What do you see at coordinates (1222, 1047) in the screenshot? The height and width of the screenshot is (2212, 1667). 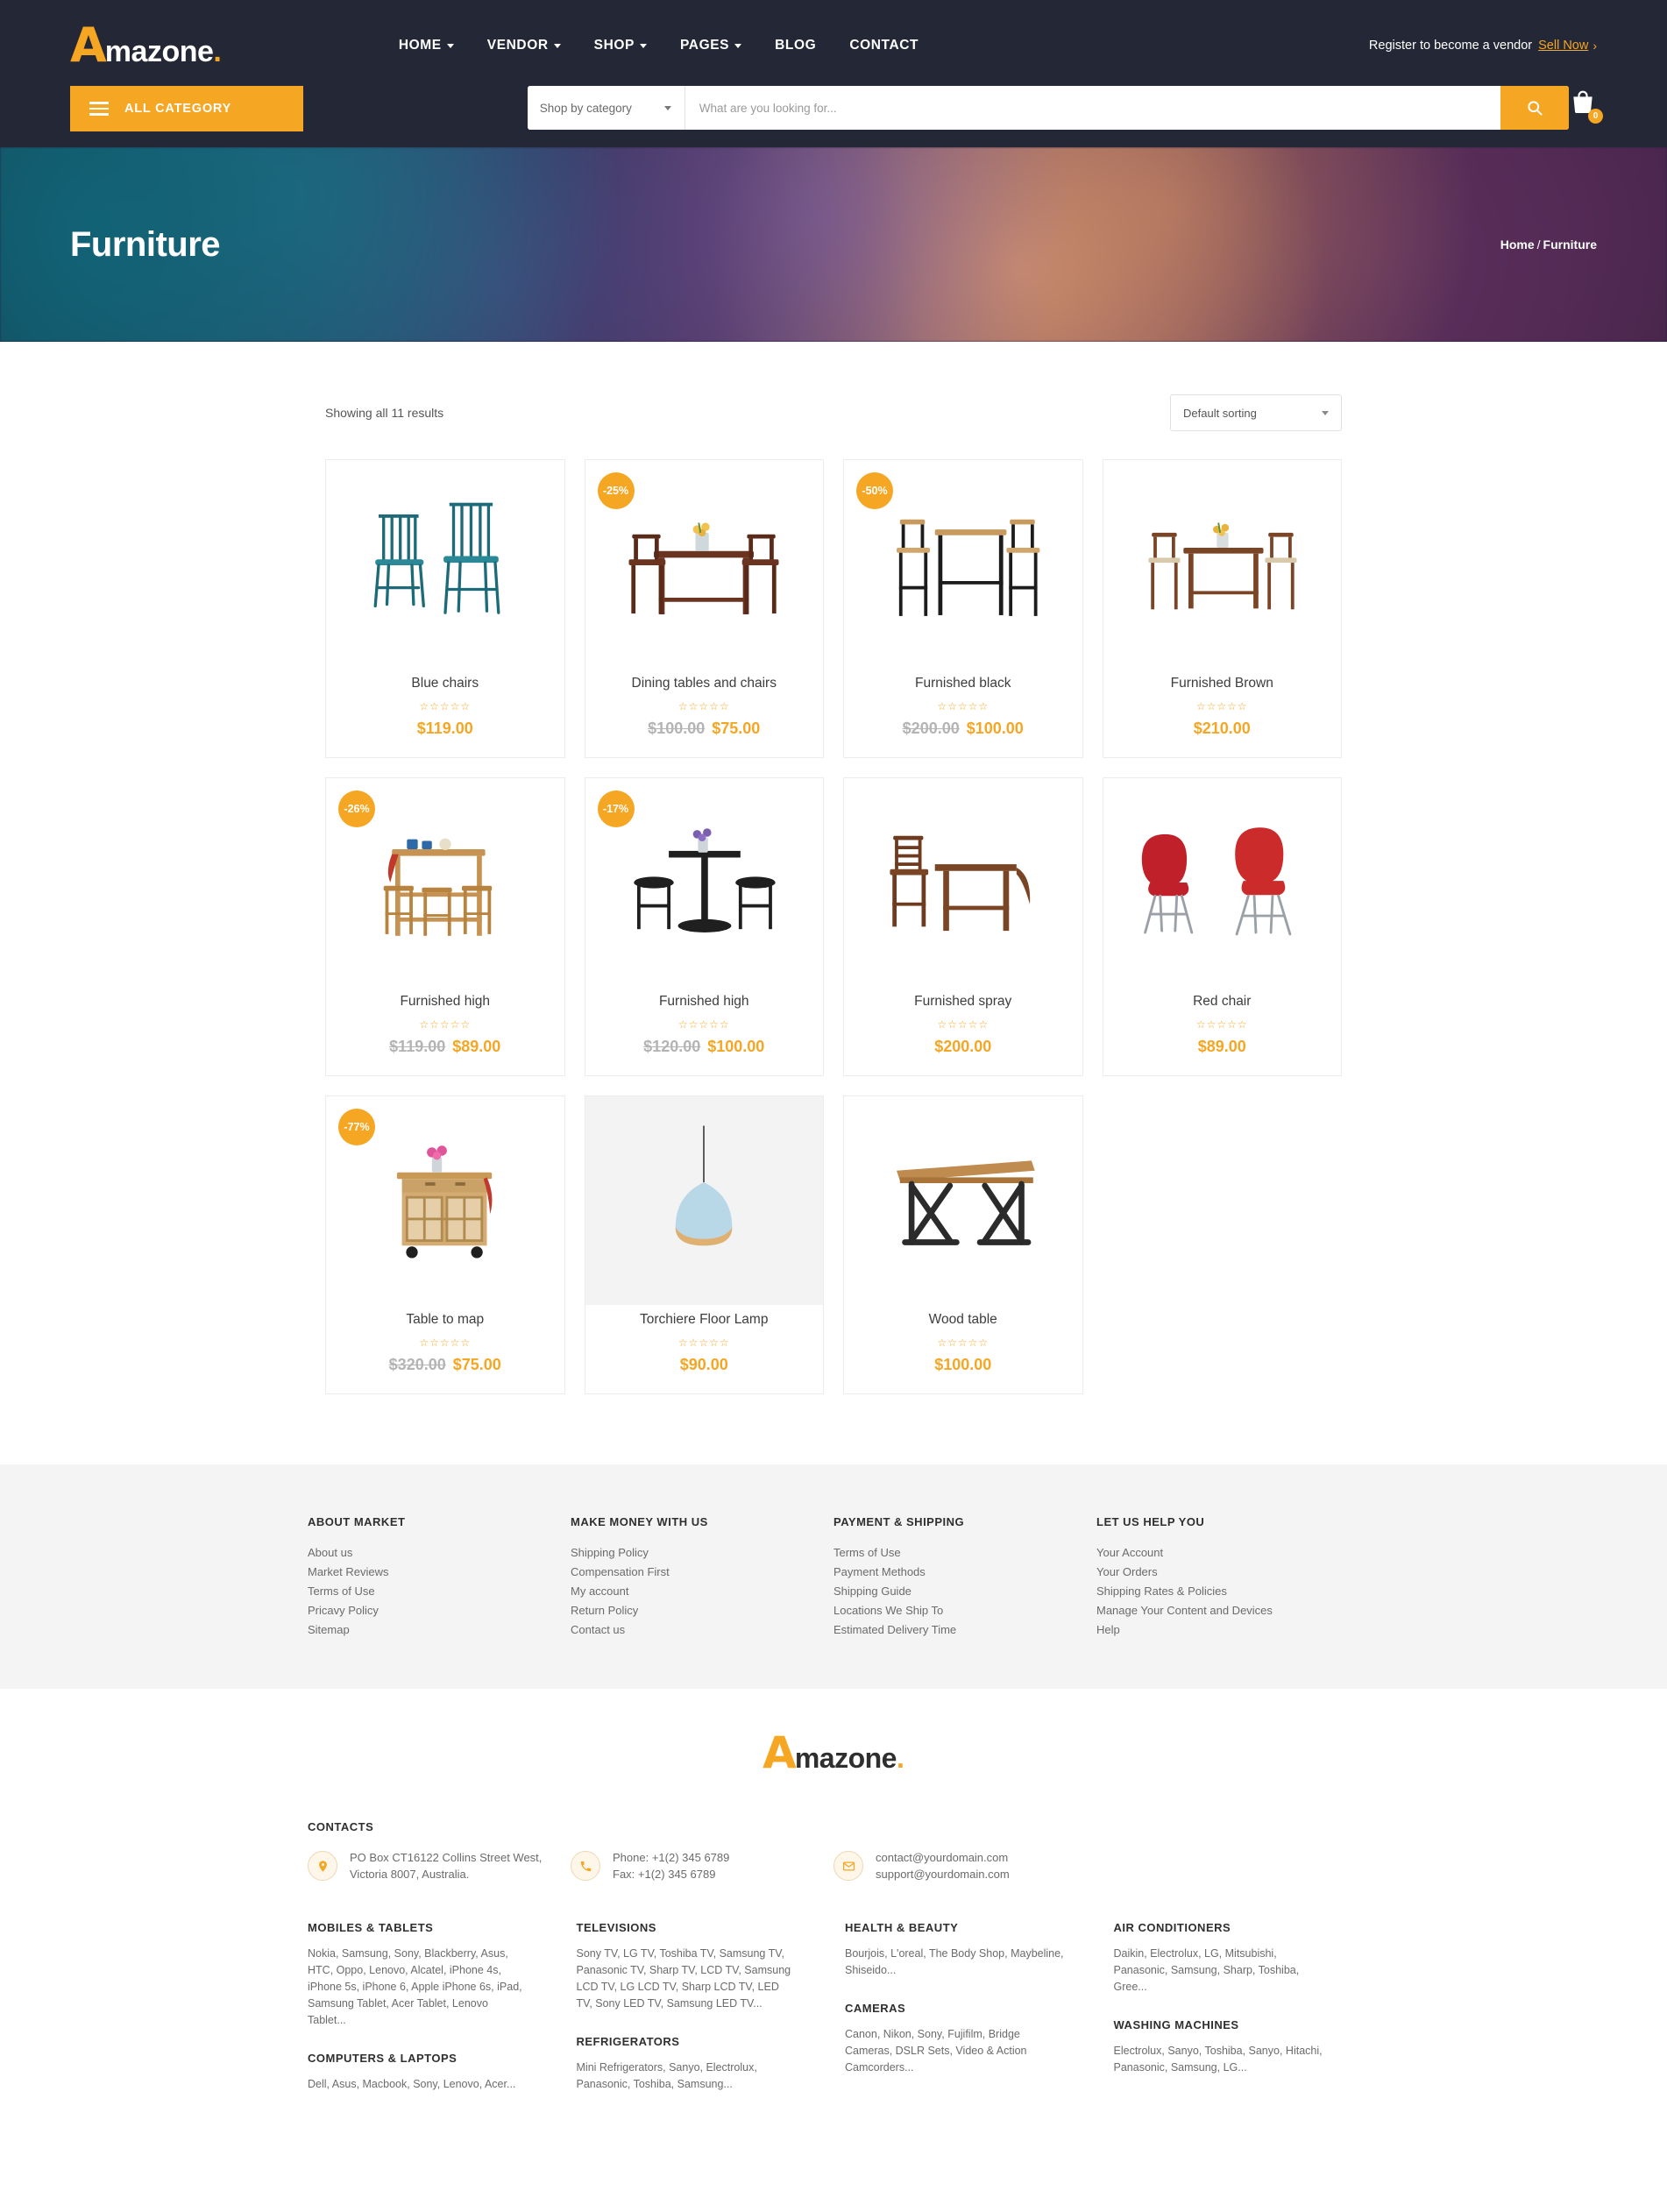 I see `product-price: $89.00` at bounding box center [1222, 1047].